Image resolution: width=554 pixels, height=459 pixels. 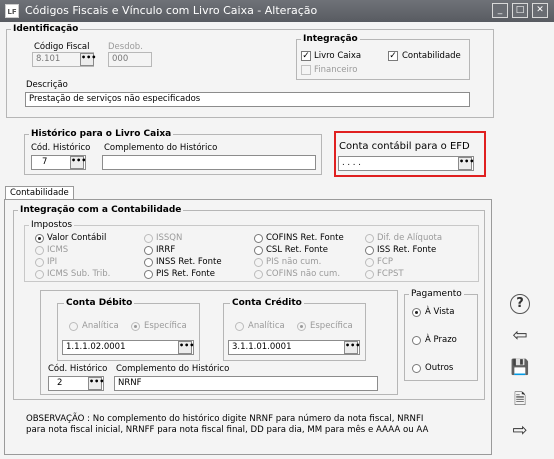 What do you see at coordinates (330, 39) in the screenshot?
I see `integracao-legend: Integração` at bounding box center [330, 39].